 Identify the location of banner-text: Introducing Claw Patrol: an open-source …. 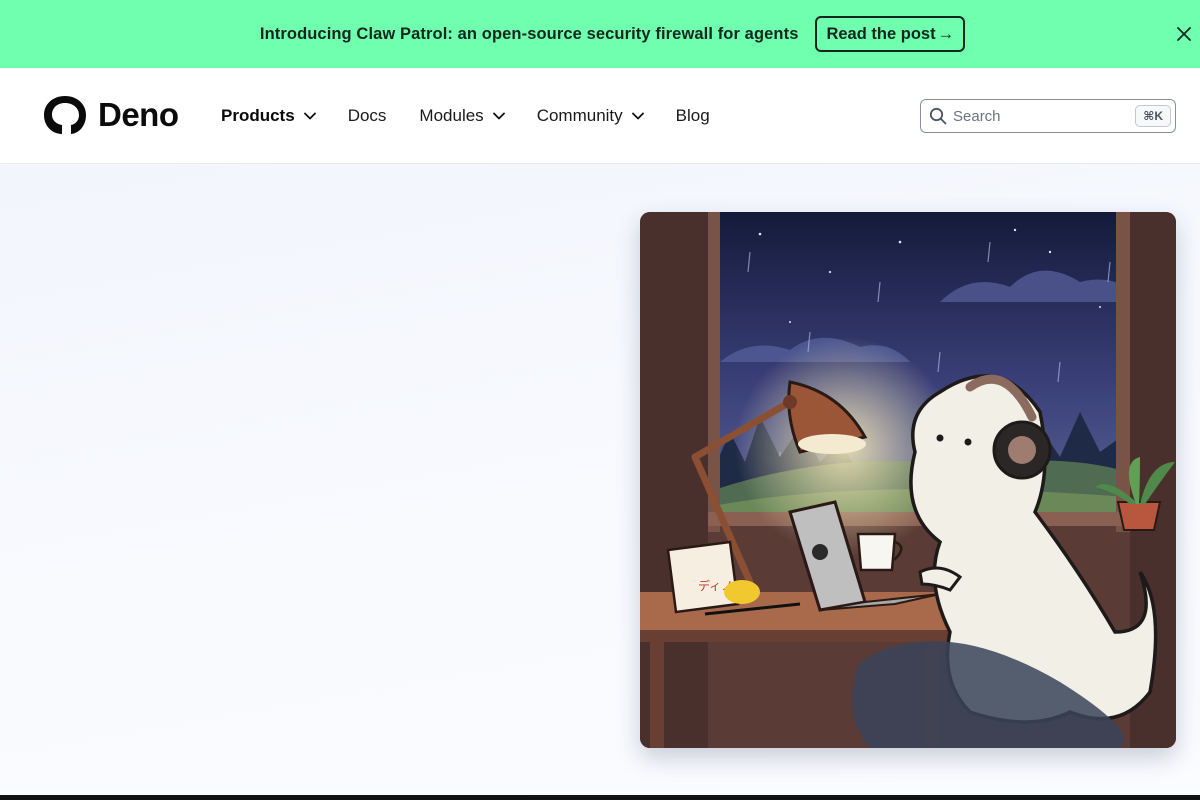
(529, 33).